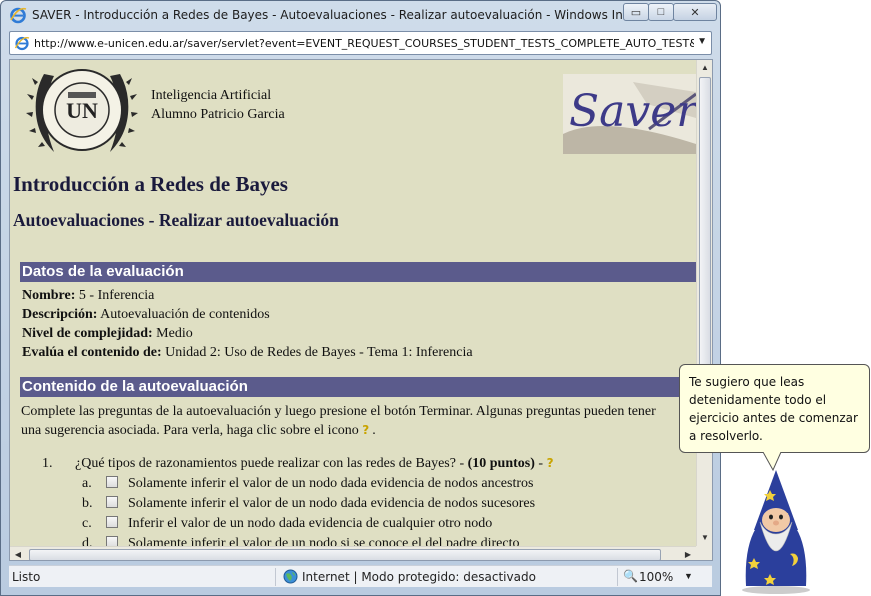 The width and height of the screenshot is (871, 596). I want to click on vertical-scrollbar: ▲ ▼, so click(704, 303).